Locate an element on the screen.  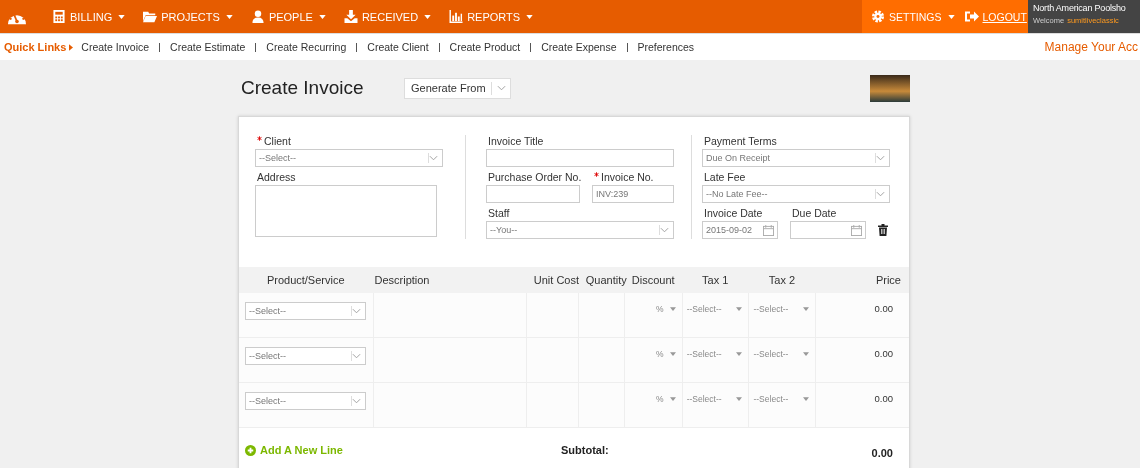
quick-link: Create Recurring is located at coordinates (306, 47).